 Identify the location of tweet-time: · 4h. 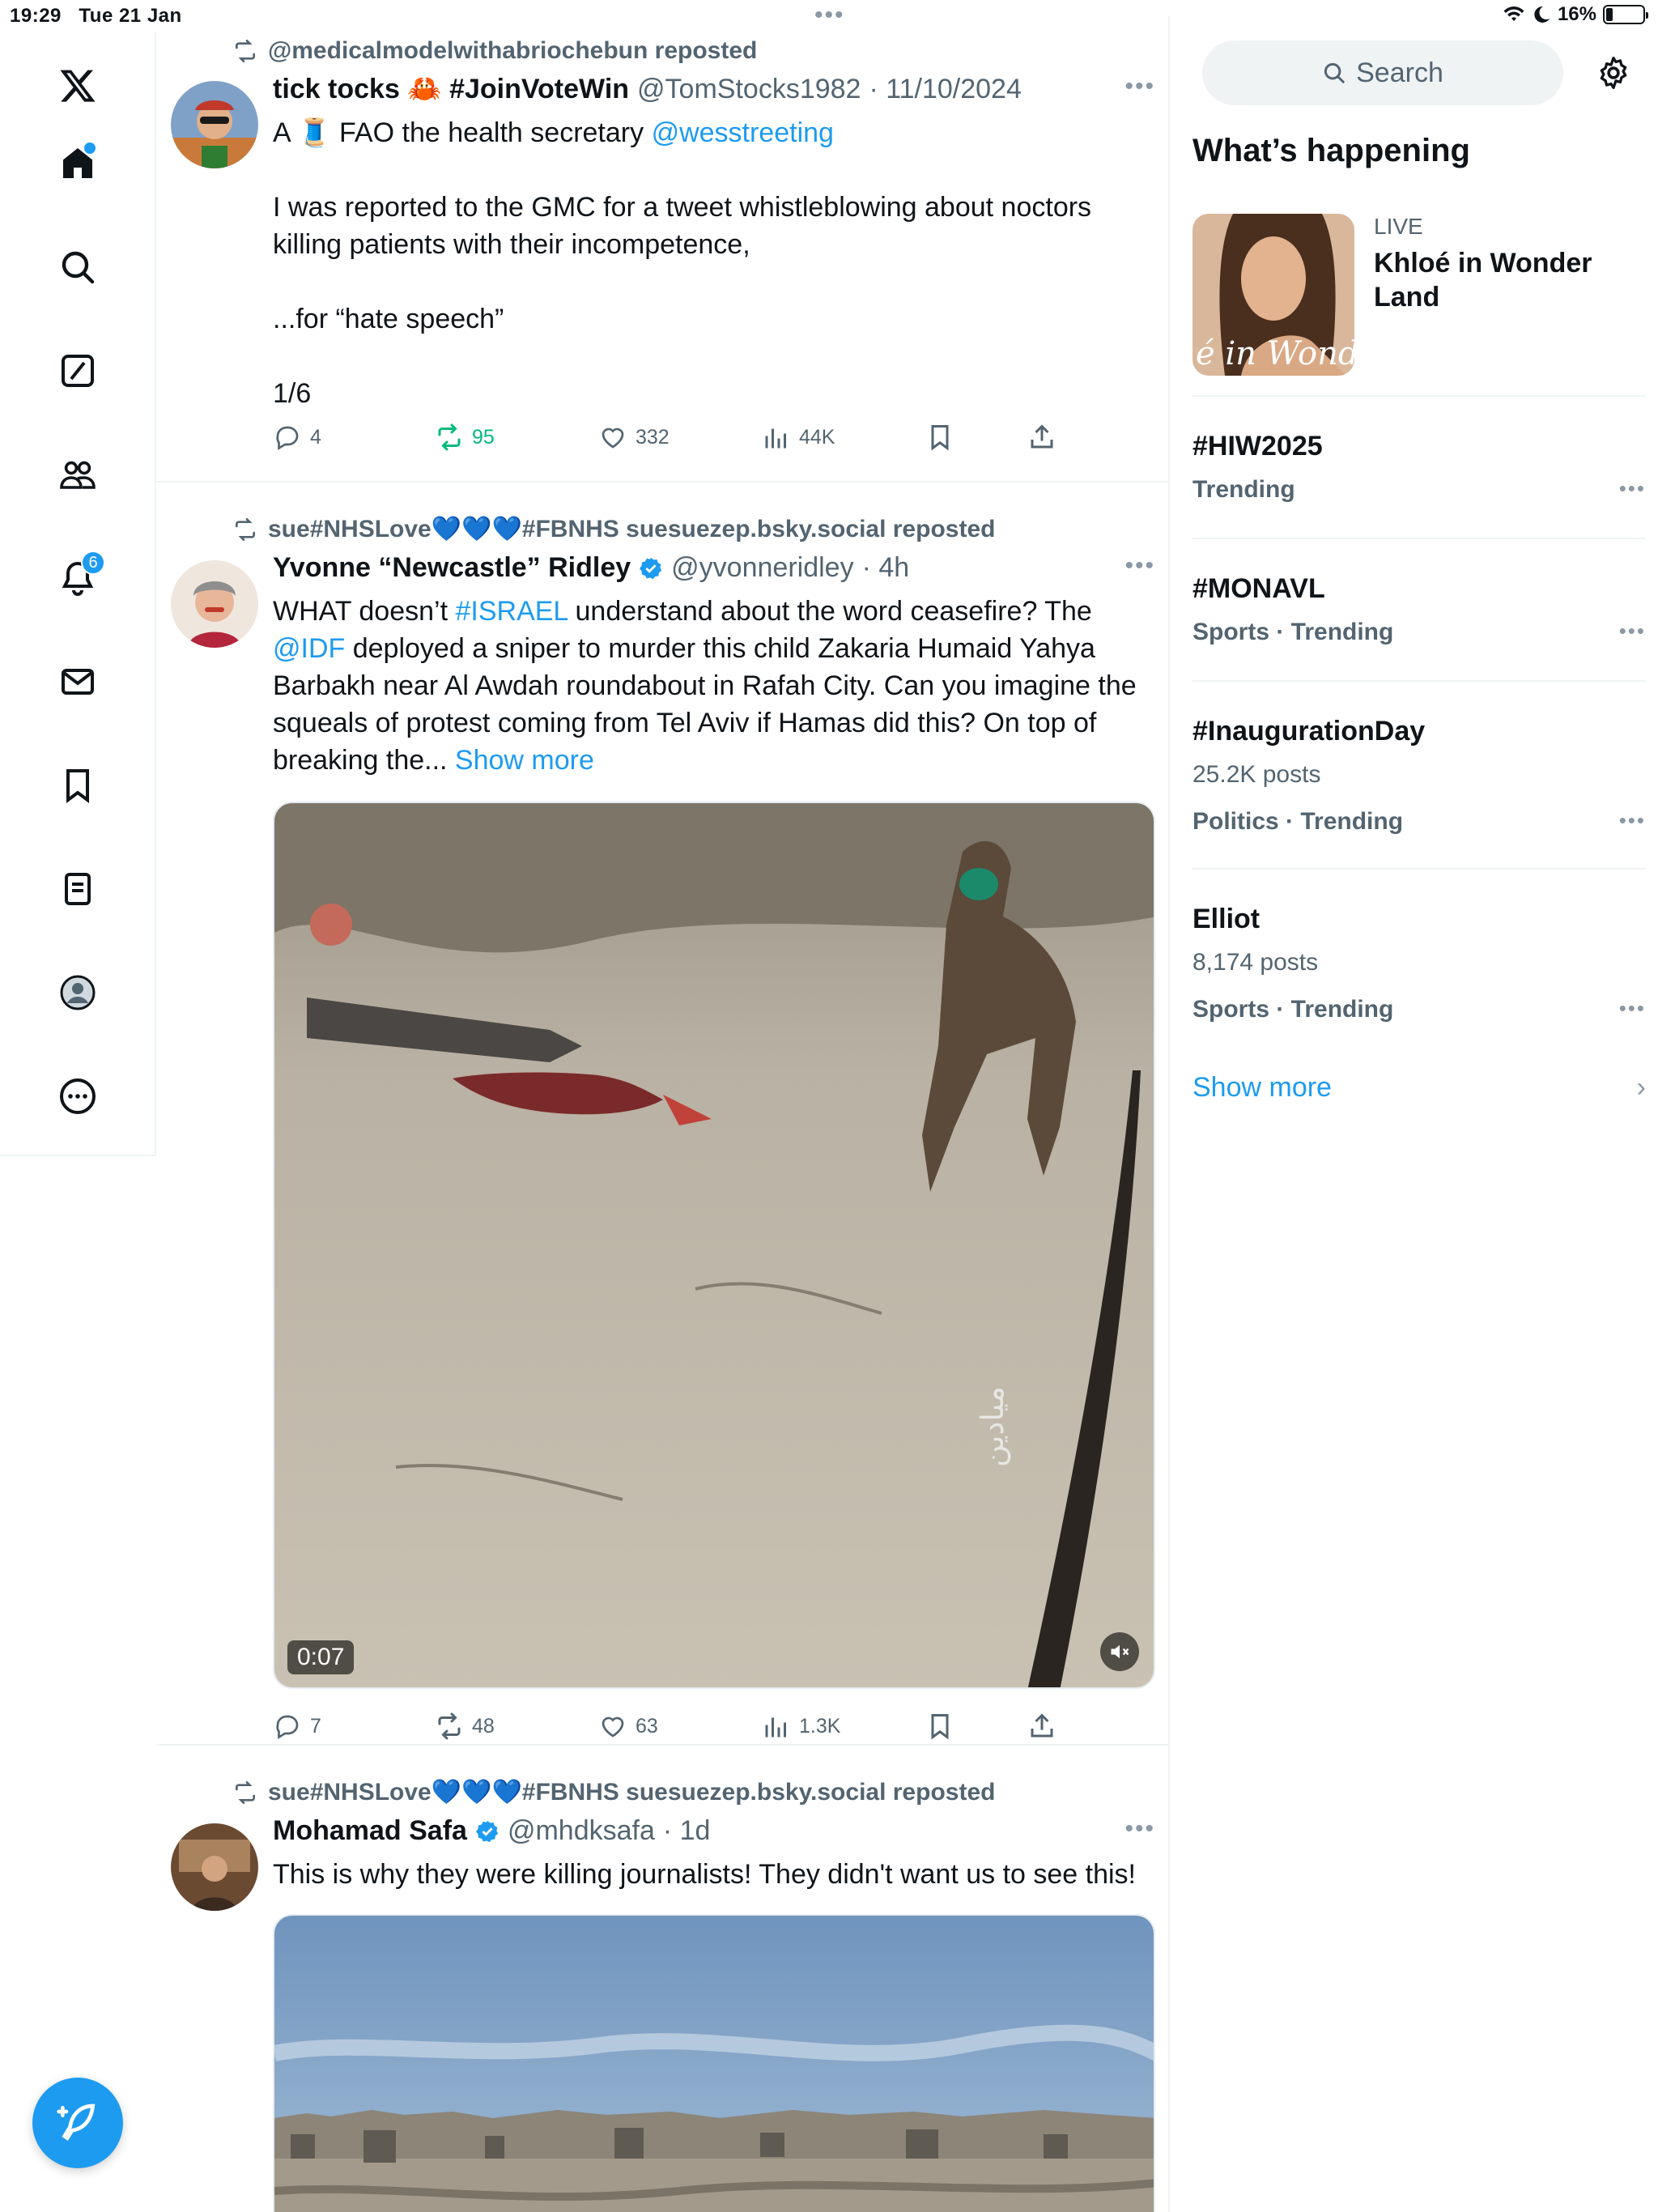
(886, 568).